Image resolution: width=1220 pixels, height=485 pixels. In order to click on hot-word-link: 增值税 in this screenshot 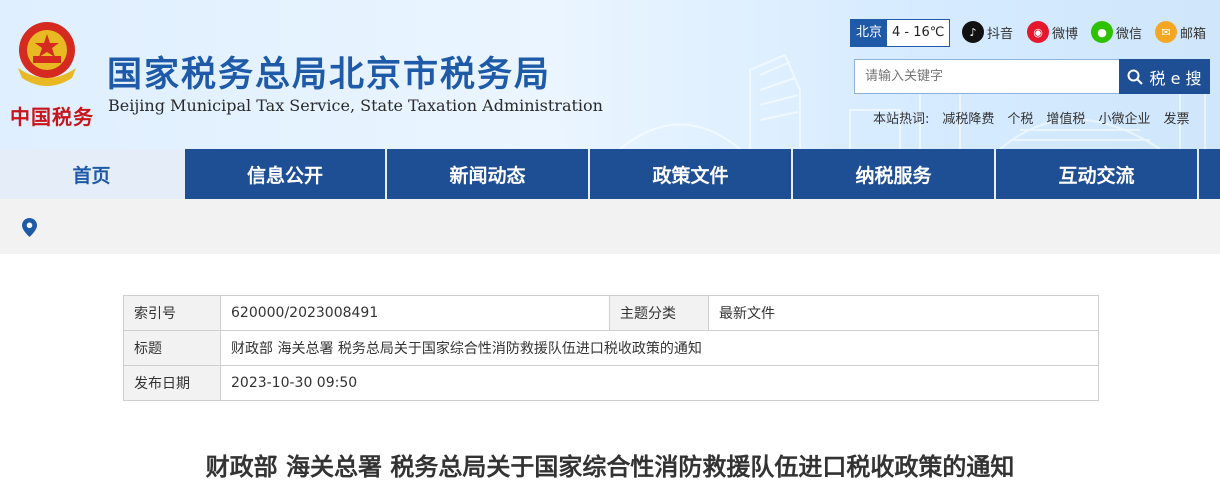, I will do `click(1065, 117)`.